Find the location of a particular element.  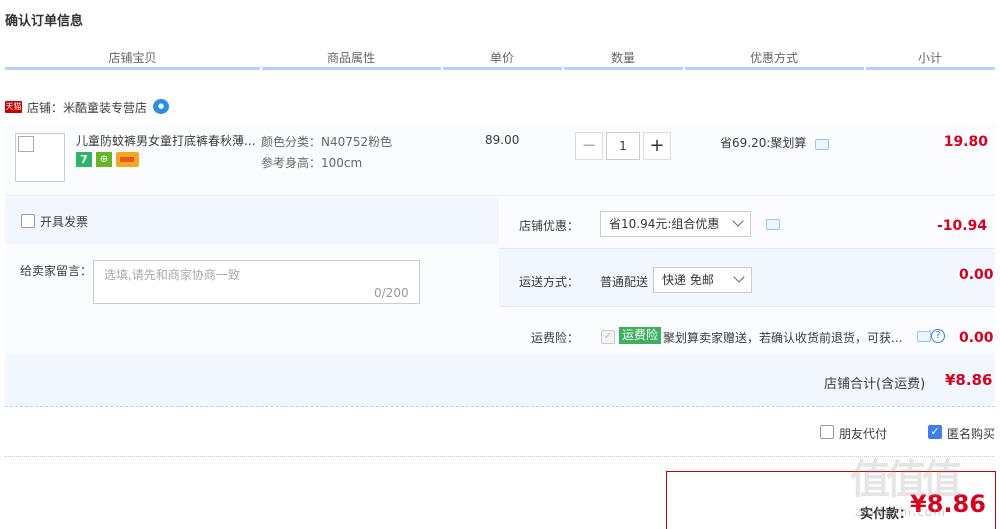

watermark-site: zhidezhi.com is located at coordinates (900, 512).